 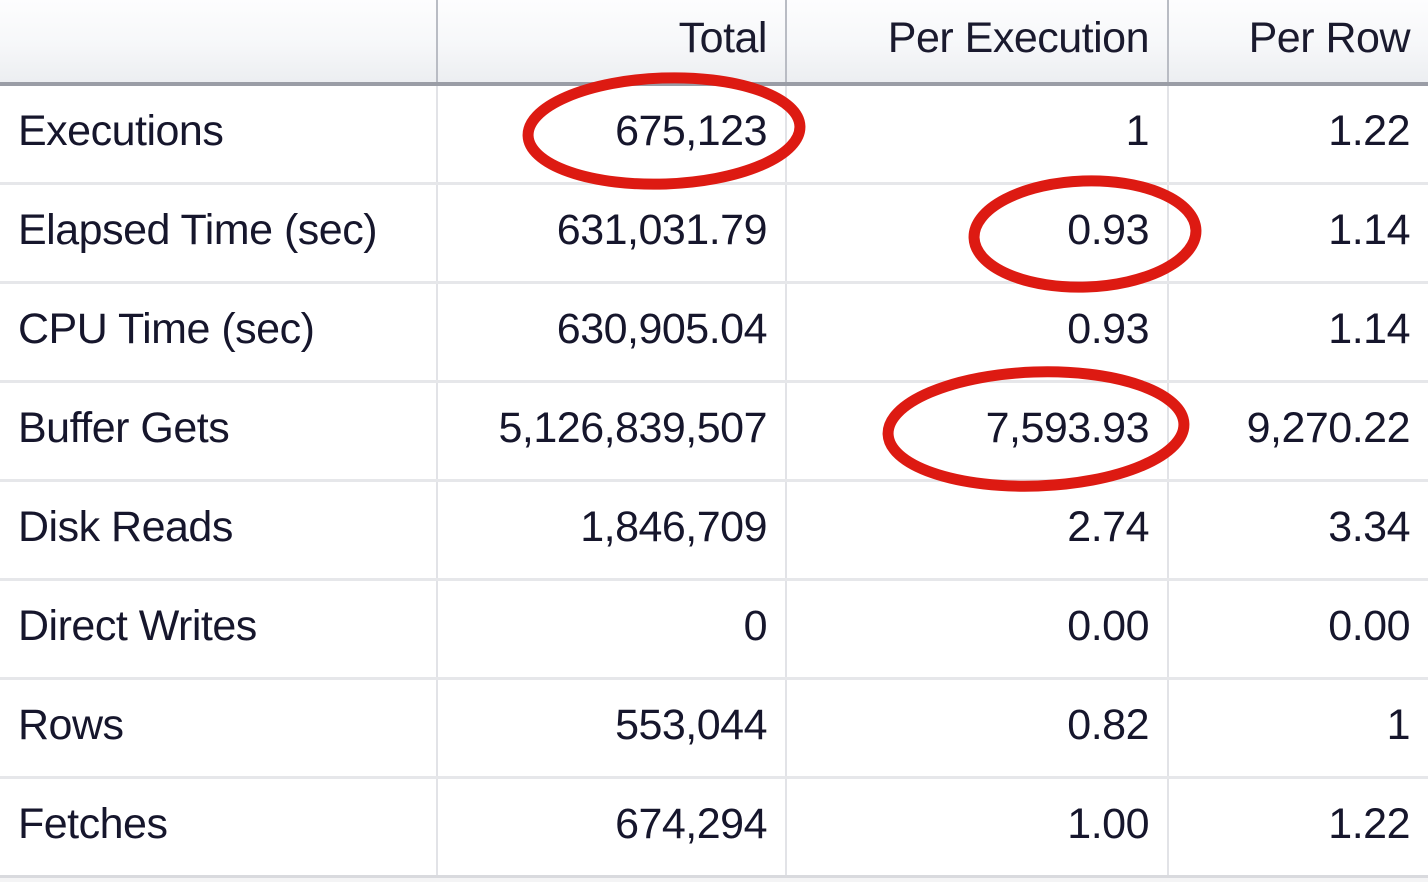 I want to click on cell-per-row: 3.34, so click(x=1298, y=530).